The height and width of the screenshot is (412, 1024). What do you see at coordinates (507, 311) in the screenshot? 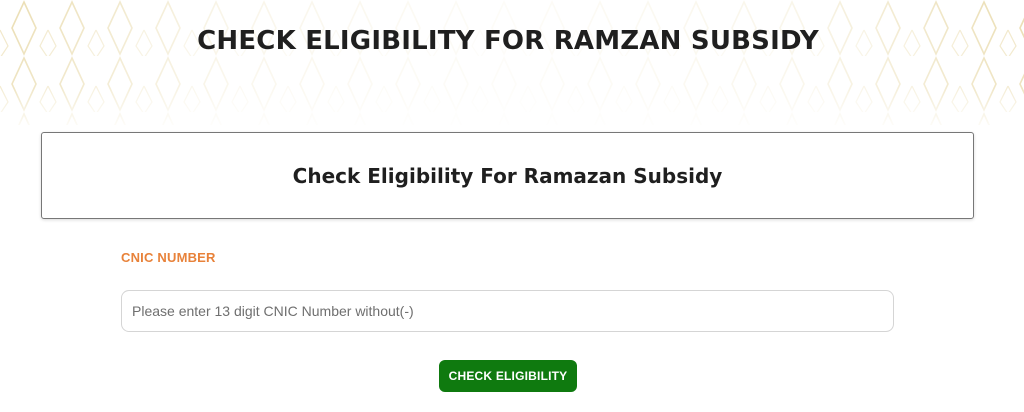
I see `cnic-input` at bounding box center [507, 311].